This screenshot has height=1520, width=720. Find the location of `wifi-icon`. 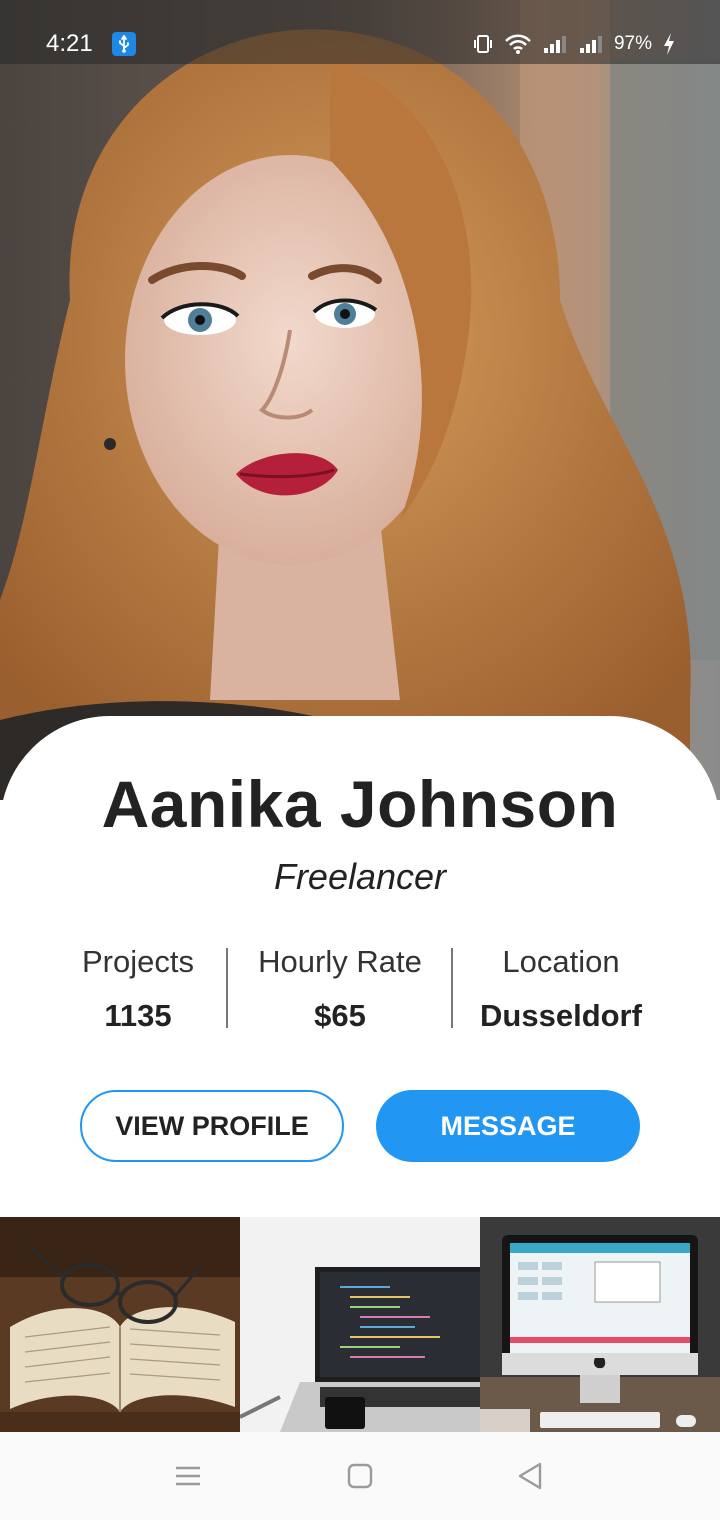

wifi-icon is located at coordinates (518, 44).